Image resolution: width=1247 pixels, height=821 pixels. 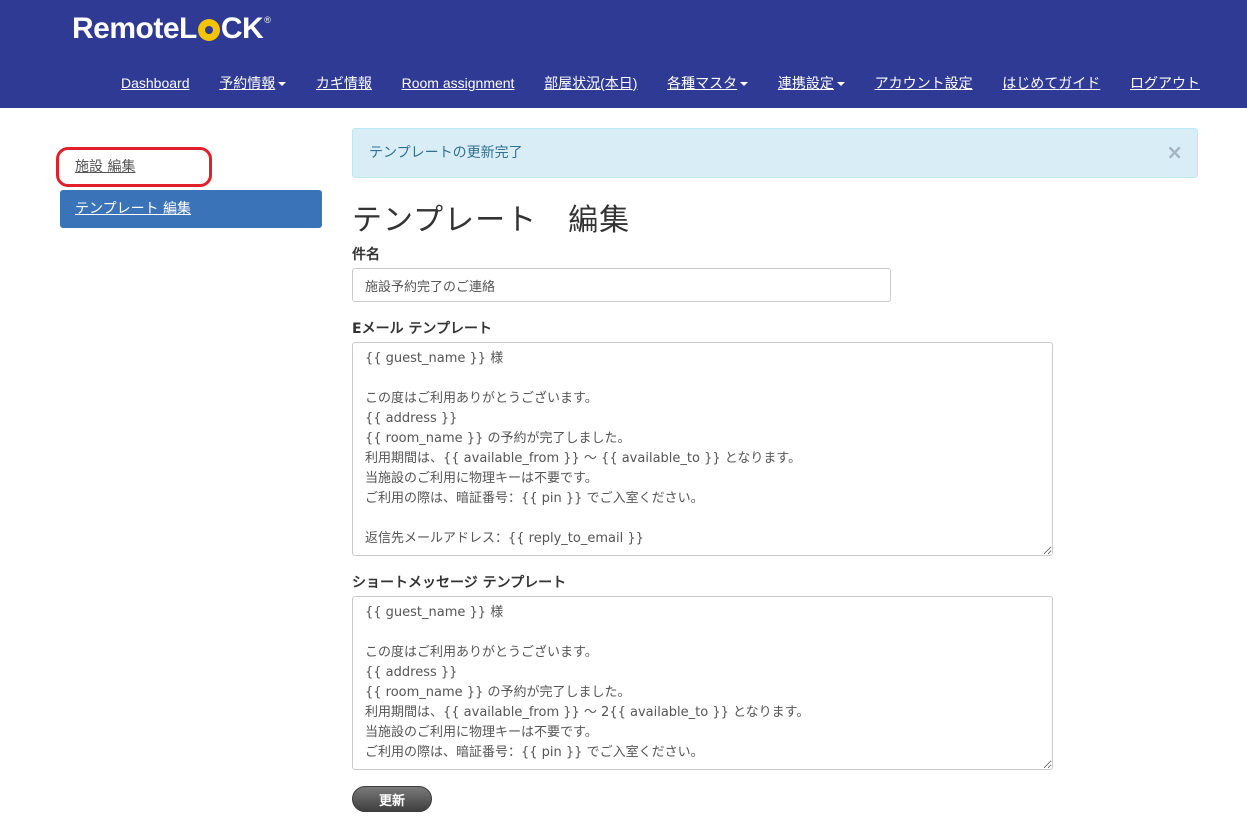 I want to click on nav-keys: カギ情報, so click(x=344, y=83).